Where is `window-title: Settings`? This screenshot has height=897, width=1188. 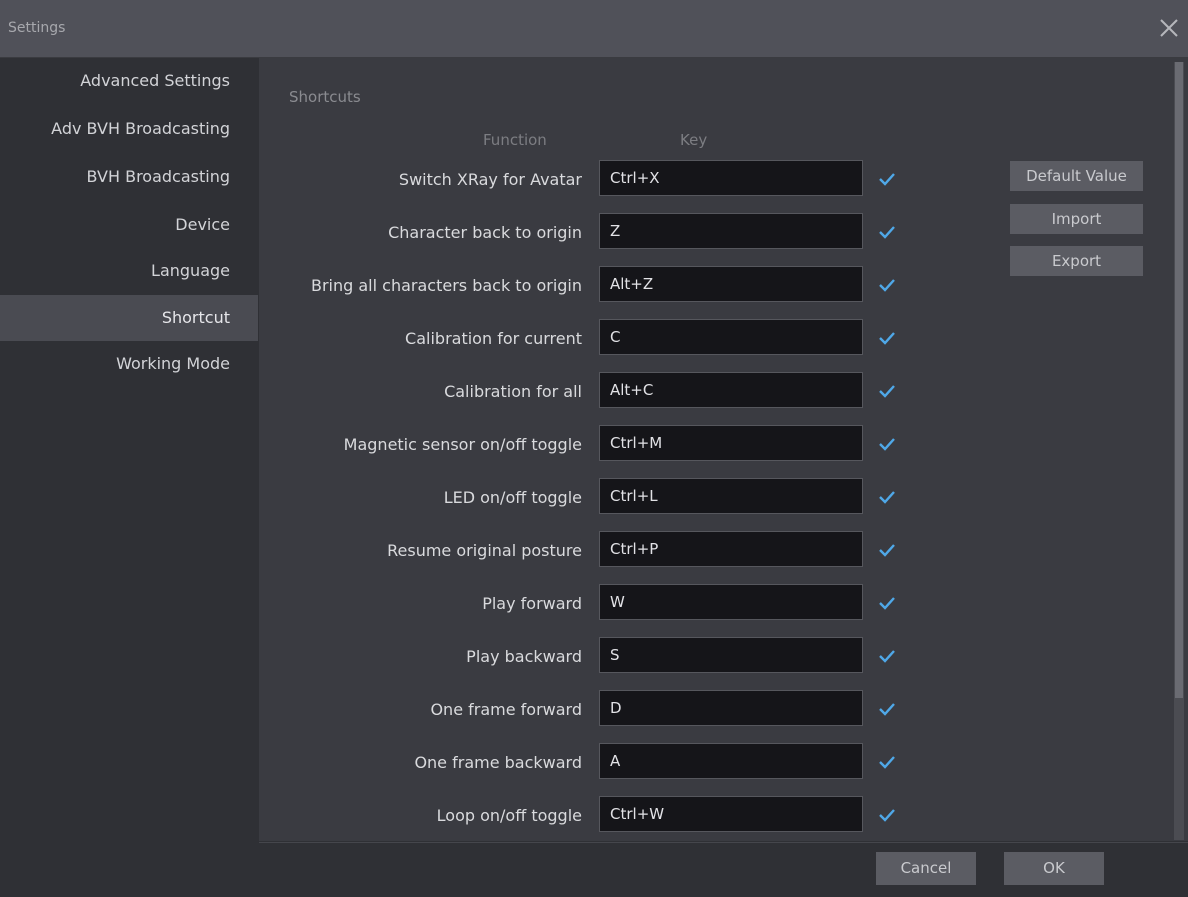 window-title: Settings is located at coordinates (37, 28).